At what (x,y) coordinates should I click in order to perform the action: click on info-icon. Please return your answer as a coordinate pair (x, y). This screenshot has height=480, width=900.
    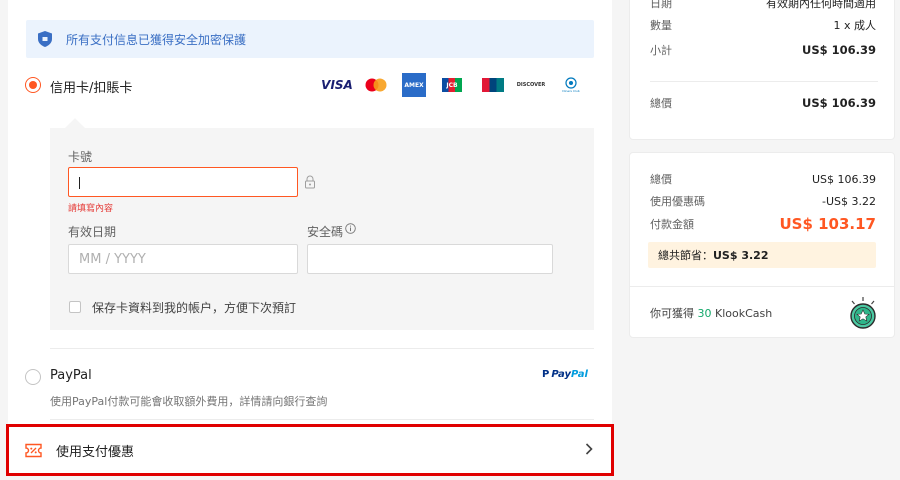
    Looking at the image, I should click on (350, 228).